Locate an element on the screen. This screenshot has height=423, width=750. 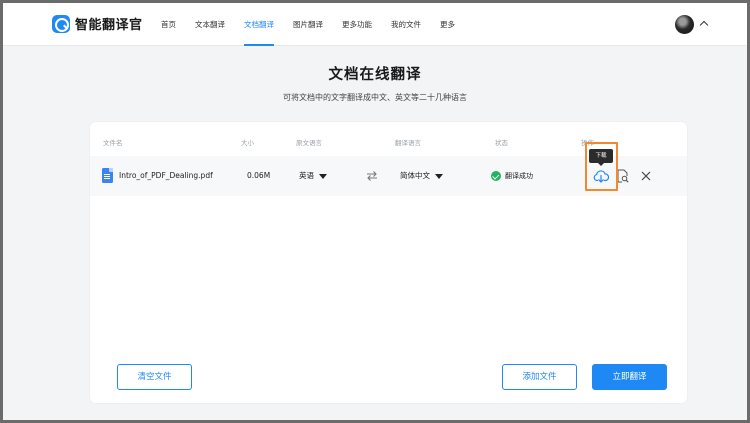
column-header-file-name: 文件名 is located at coordinates (113, 143).